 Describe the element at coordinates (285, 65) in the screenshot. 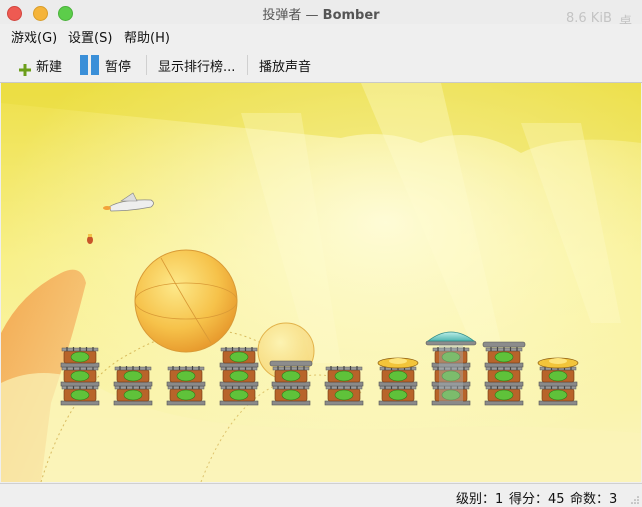

I see `play-sound-toggle: 播放声音` at that location.